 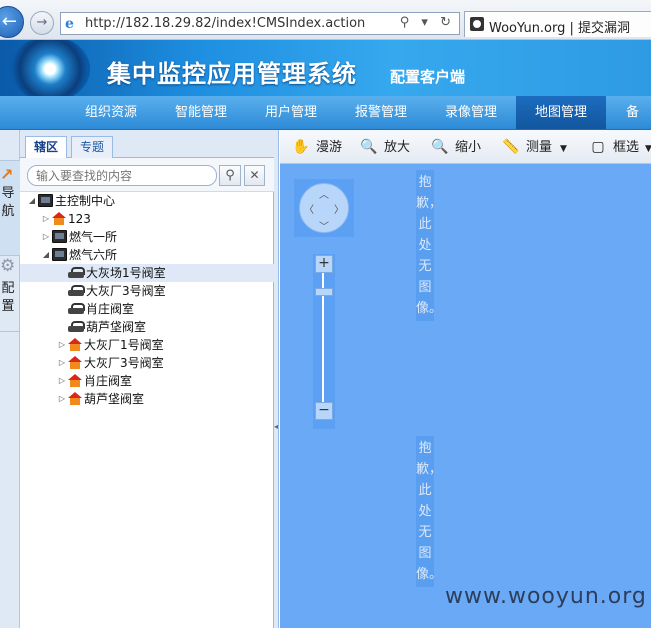 What do you see at coordinates (201, 112) in the screenshot?
I see `menu-smart-management: 智能管理` at bounding box center [201, 112].